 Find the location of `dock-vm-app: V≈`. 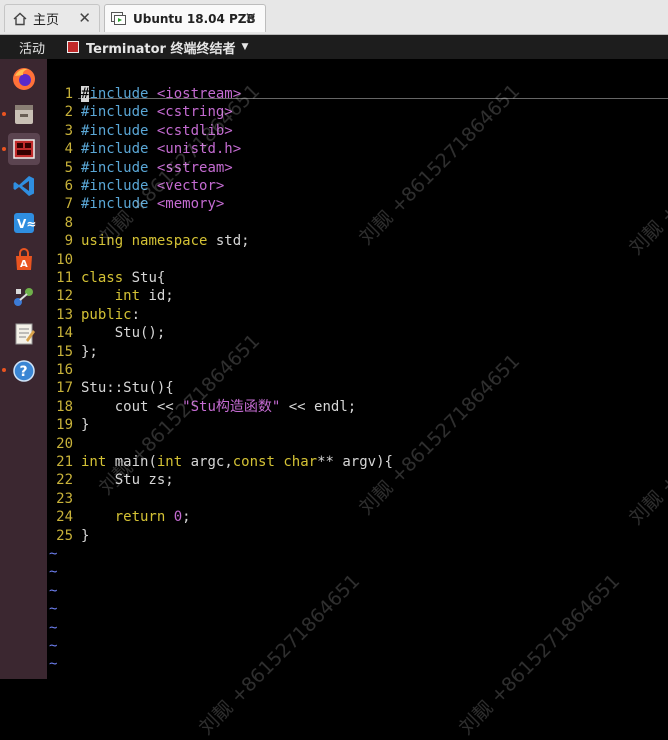

dock-vm-app: V≈ is located at coordinates (24, 223).